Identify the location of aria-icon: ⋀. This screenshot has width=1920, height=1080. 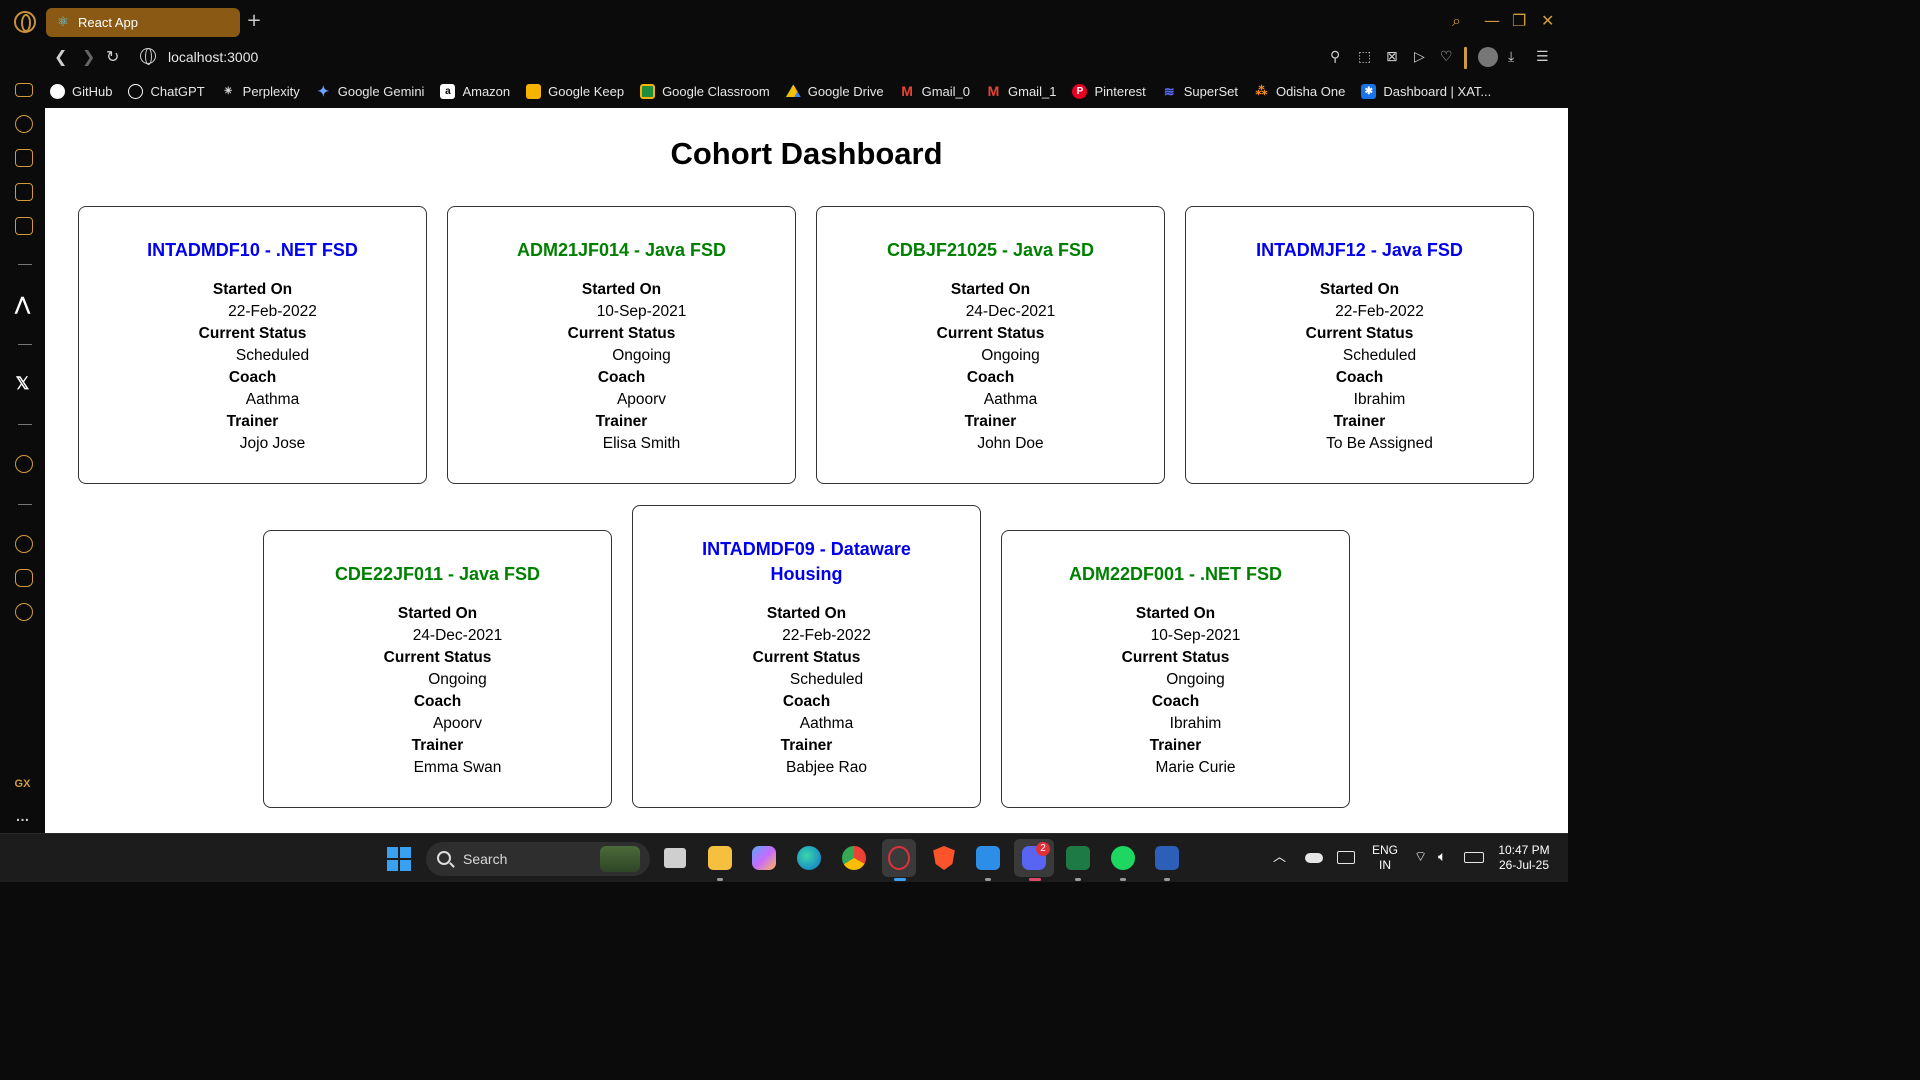
(22, 304).